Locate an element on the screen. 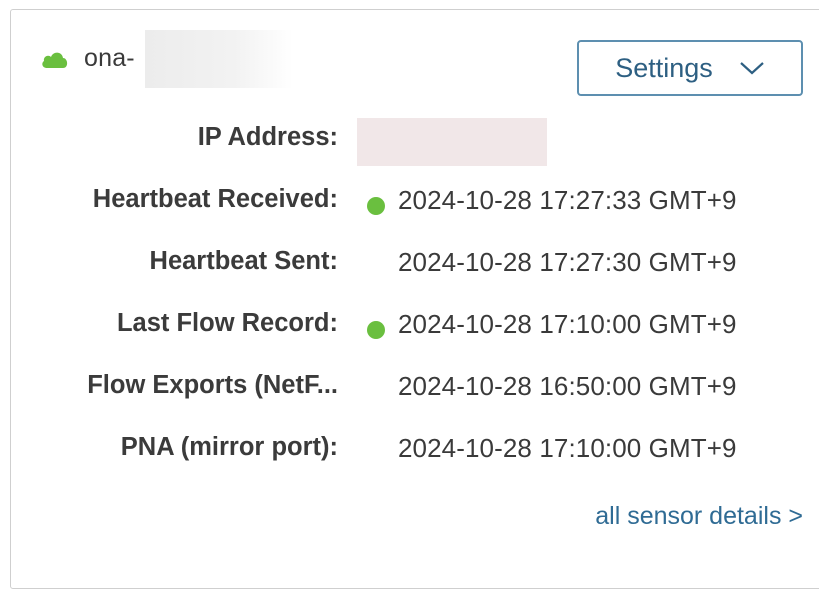 The image size is (819, 589). detail-value: 2024-10-28 16:50:00 GMT+9 is located at coordinates (567, 386).